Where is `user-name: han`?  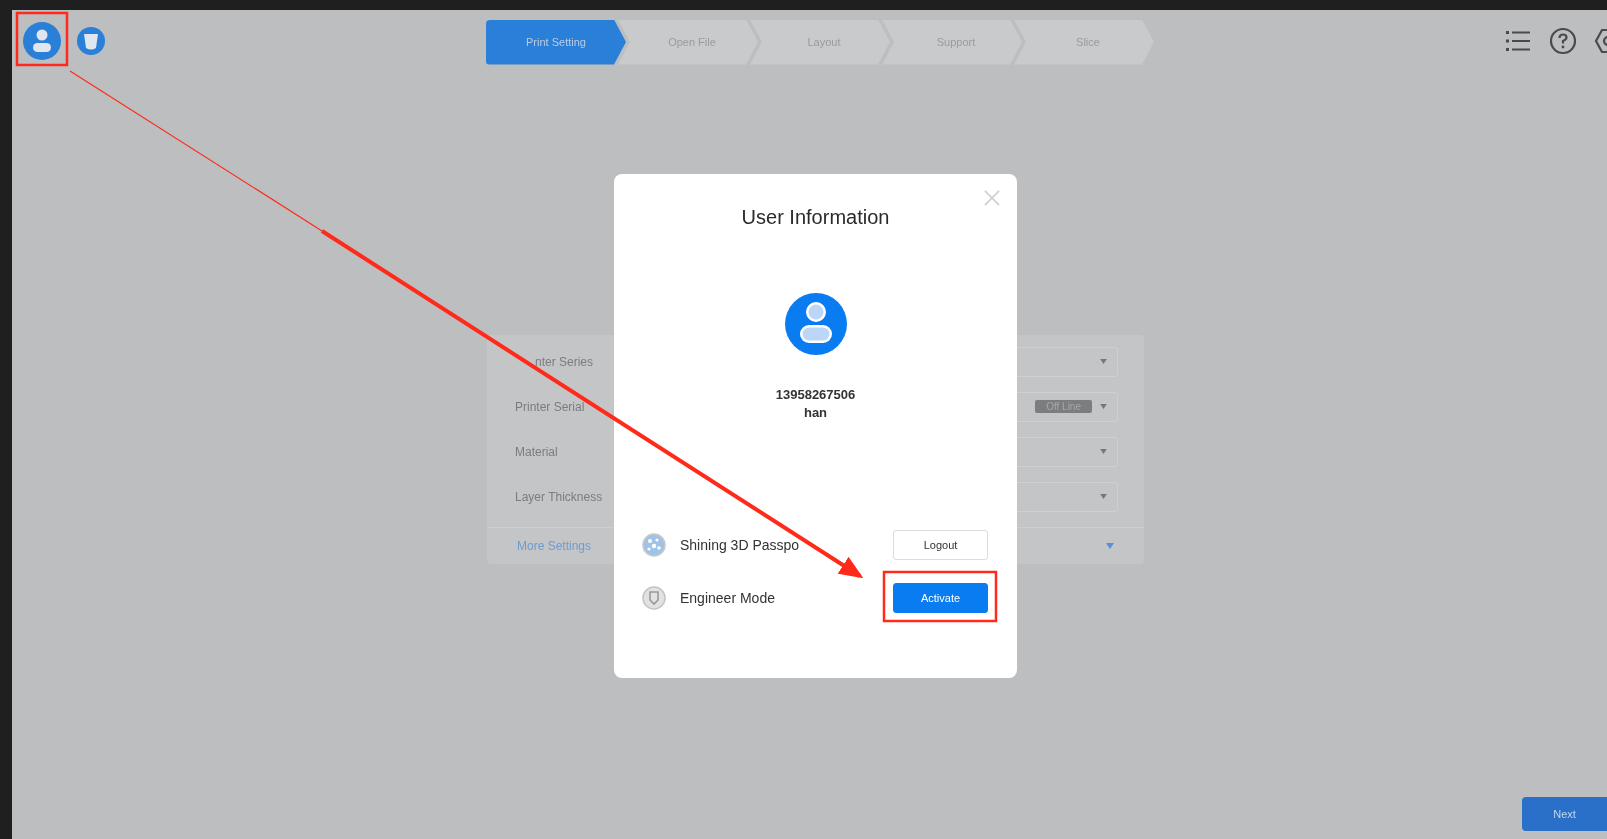
user-name: han is located at coordinates (815, 412).